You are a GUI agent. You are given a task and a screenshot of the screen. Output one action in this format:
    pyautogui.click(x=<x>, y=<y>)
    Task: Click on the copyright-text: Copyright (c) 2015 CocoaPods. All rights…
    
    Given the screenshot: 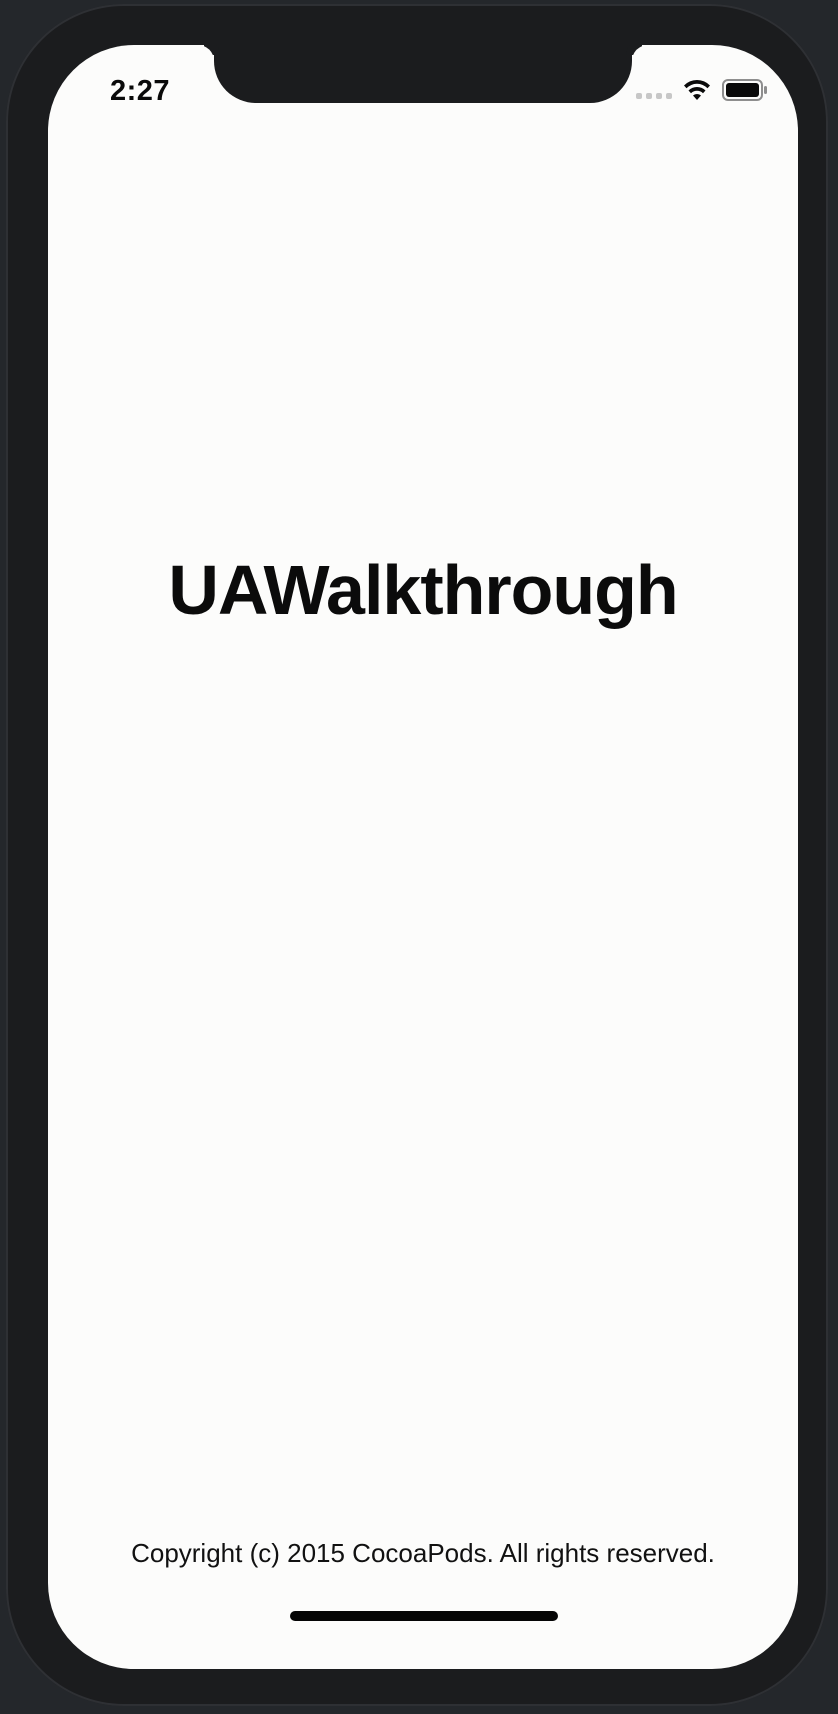 What is the action you would take?
    pyautogui.click(x=423, y=1553)
    